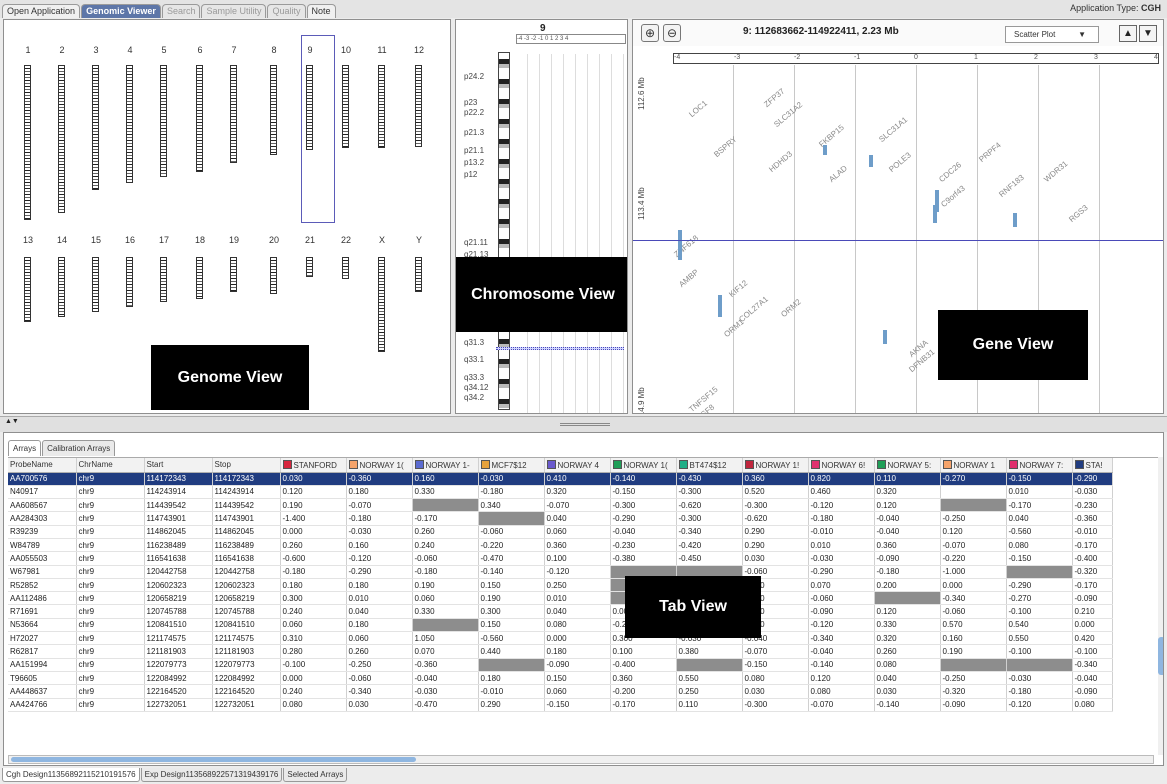 The height and width of the screenshot is (784, 1167). I want to click on table-cell: 120658219, so click(178, 598).